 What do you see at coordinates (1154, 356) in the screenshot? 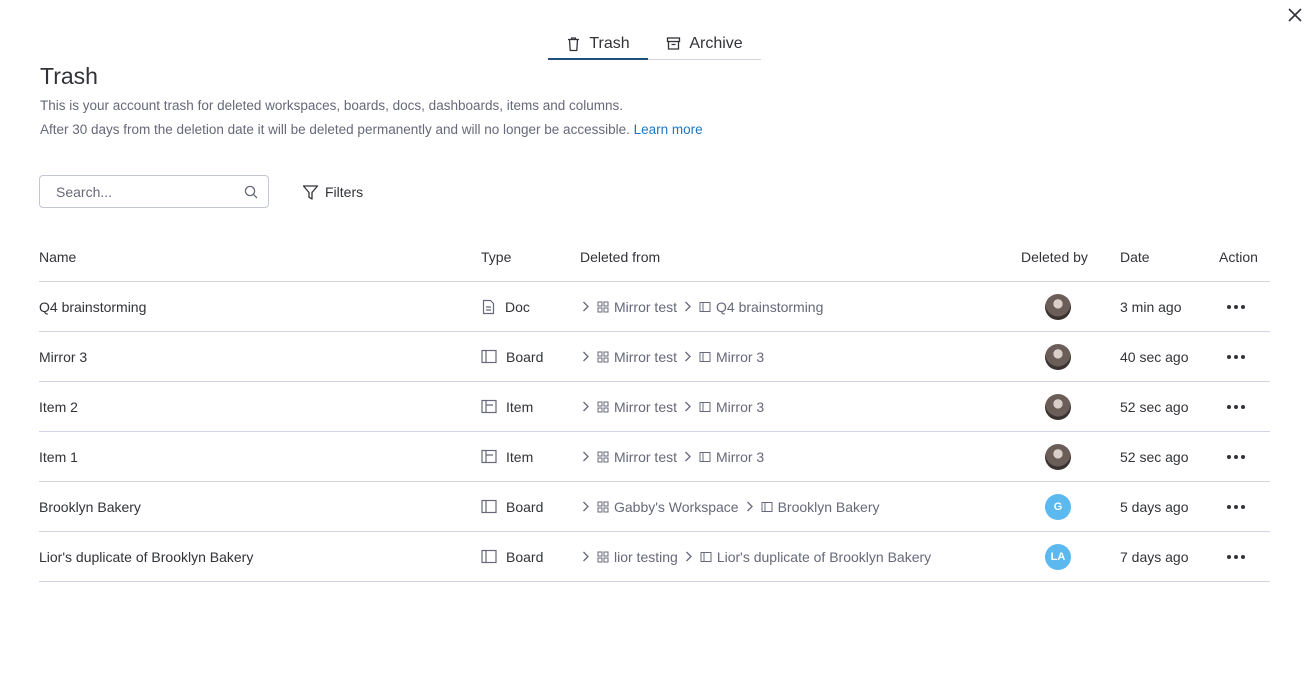
I see `row-date: 40 sec ago` at bounding box center [1154, 356].